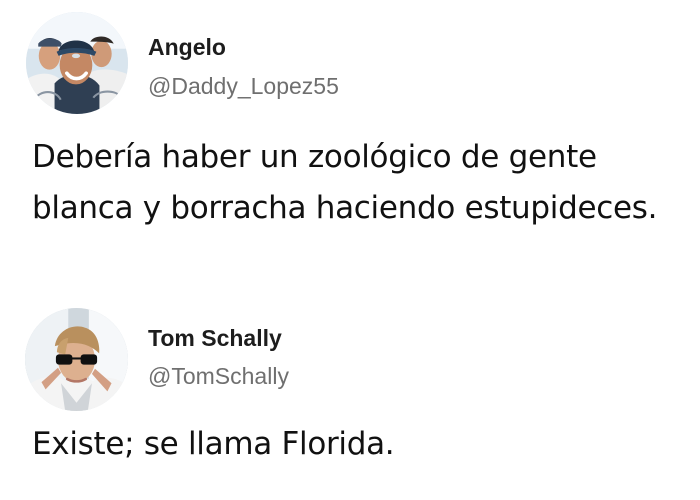 Image resolution: width=700 pixels, height=500 pixels. I want to click on display-name: Angelo, so click(187, 47).